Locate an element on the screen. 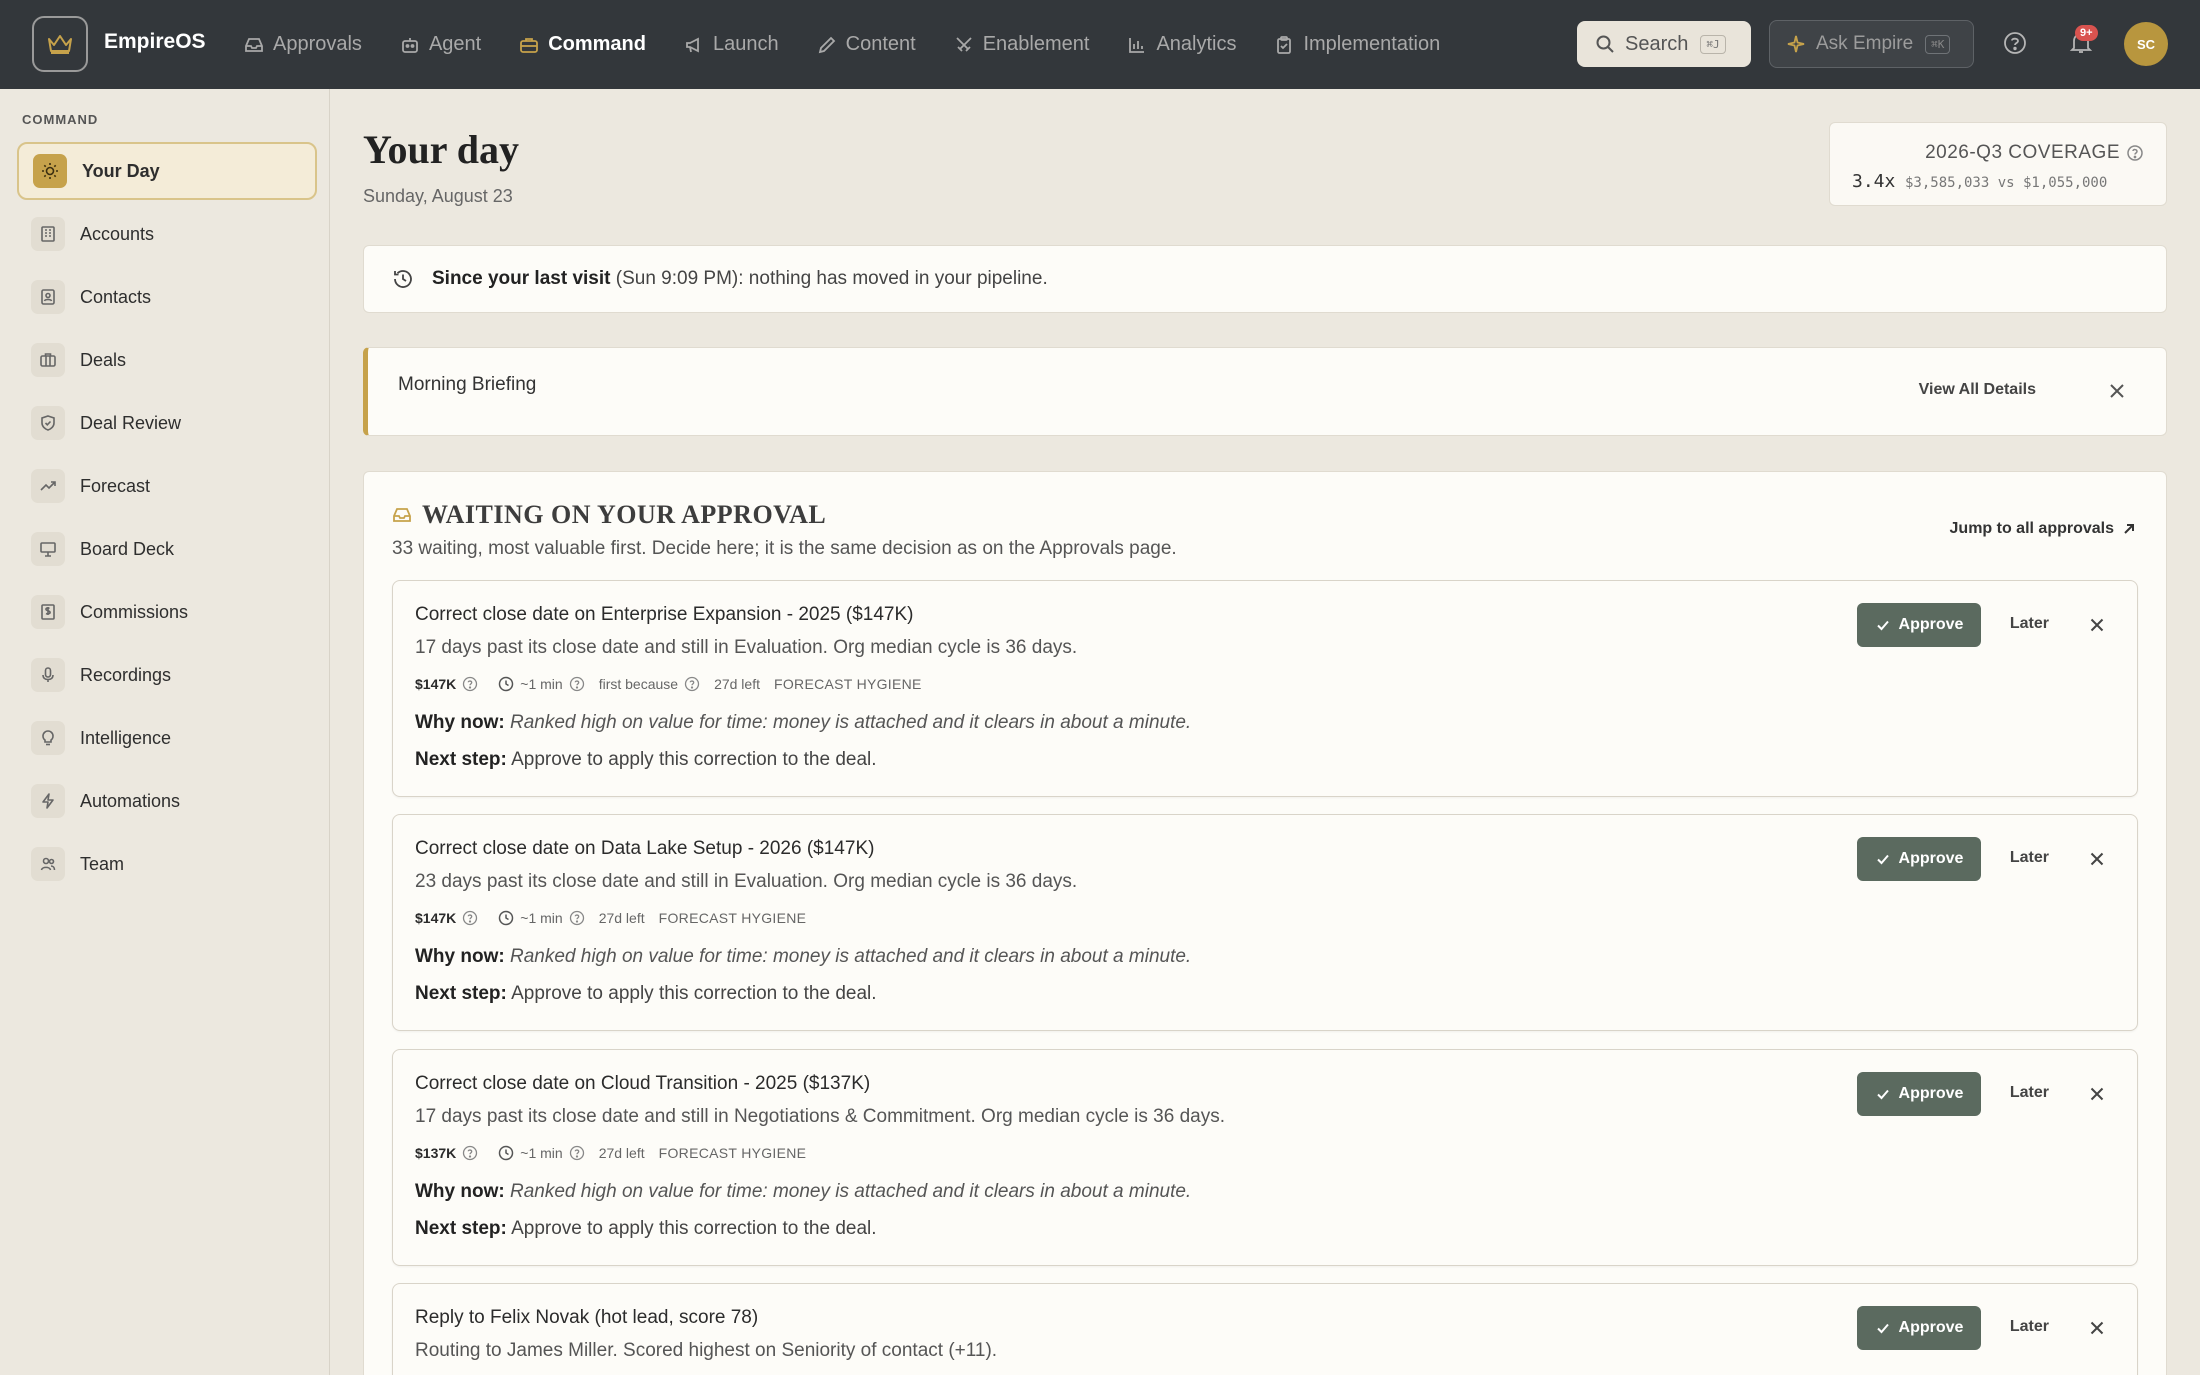 The width and height of the screenshot is (2200, 1375). sidebar-item-recordings: Recordings is located at coordinates (167, 675).